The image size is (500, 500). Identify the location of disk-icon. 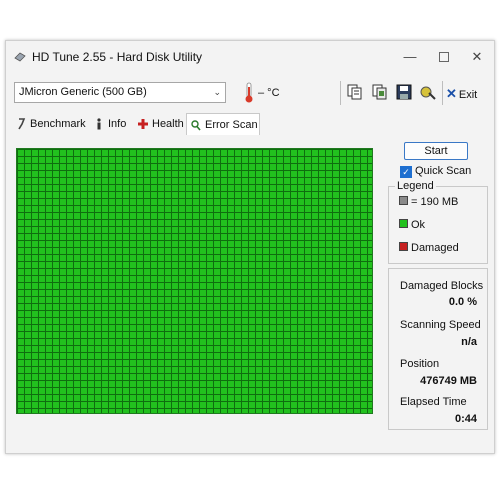
(20, 57).